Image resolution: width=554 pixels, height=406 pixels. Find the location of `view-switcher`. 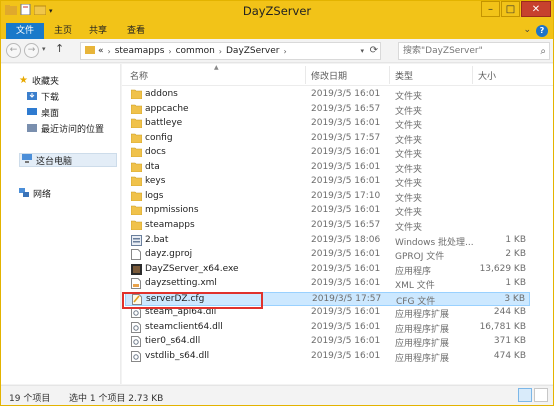

view-switcher is located at coordinates (533, 395).